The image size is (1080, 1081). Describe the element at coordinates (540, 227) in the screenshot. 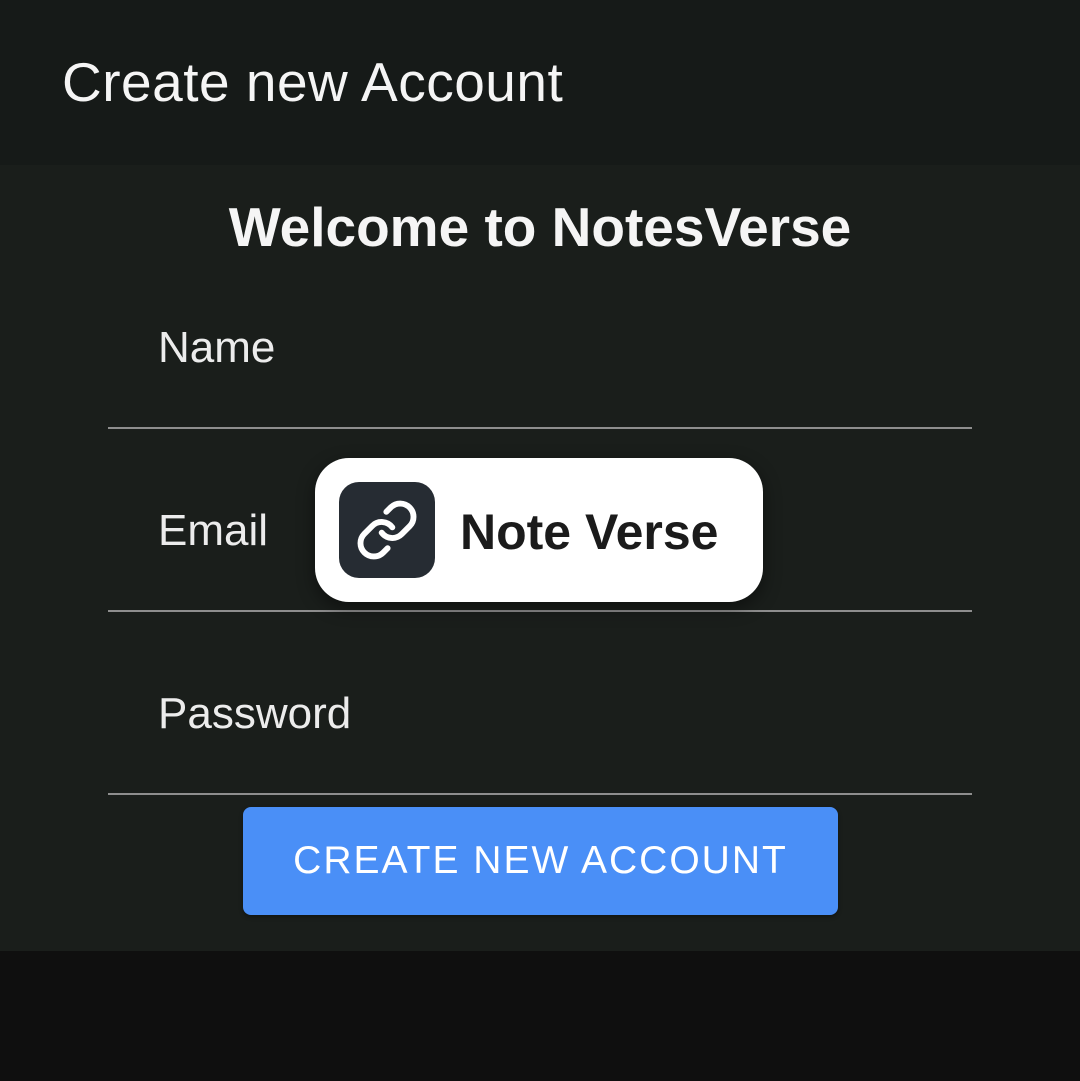

I see `welcome-heading: Welcome to NotesVerse` at that location.